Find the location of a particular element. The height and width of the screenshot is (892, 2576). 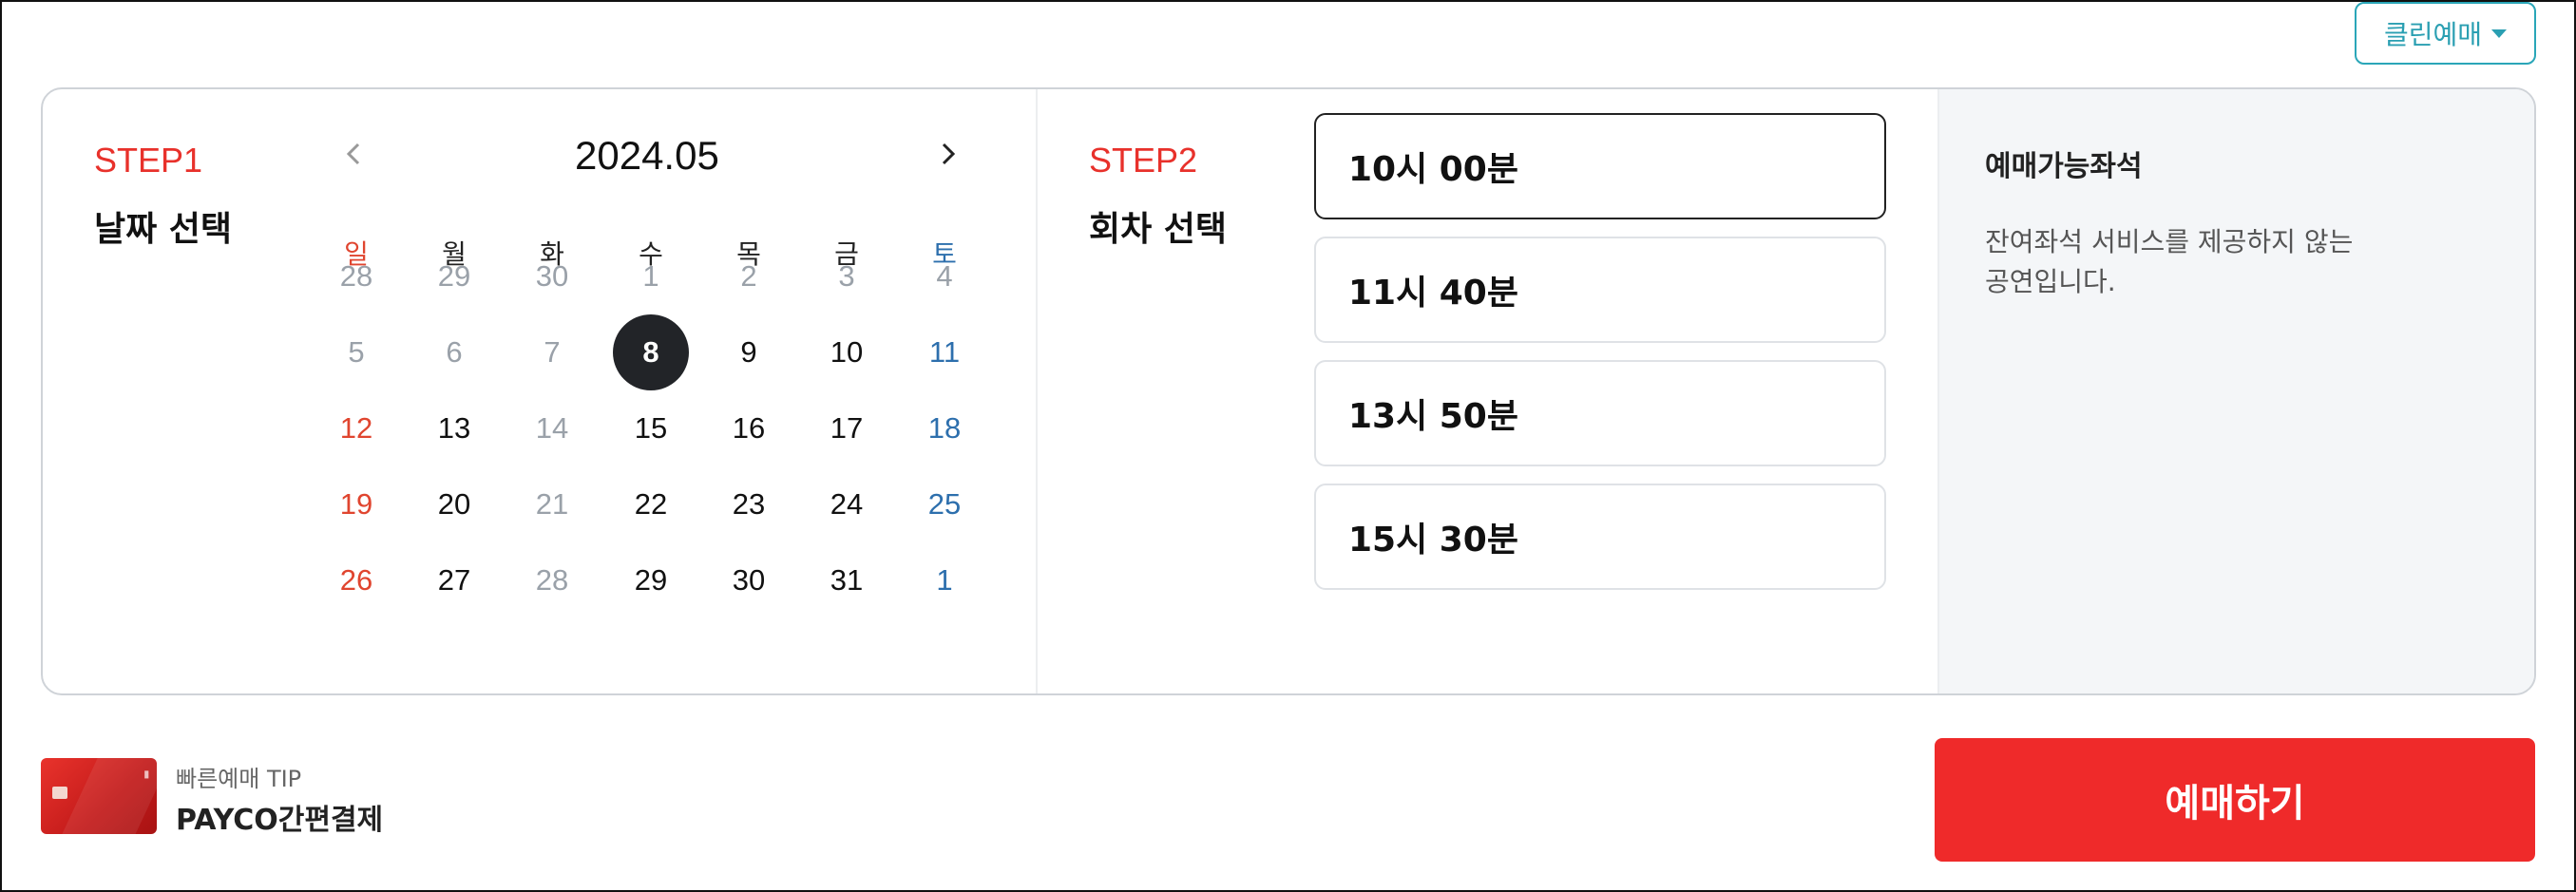

card-brand-icon: ▮ is located at coordinates (146, 775).